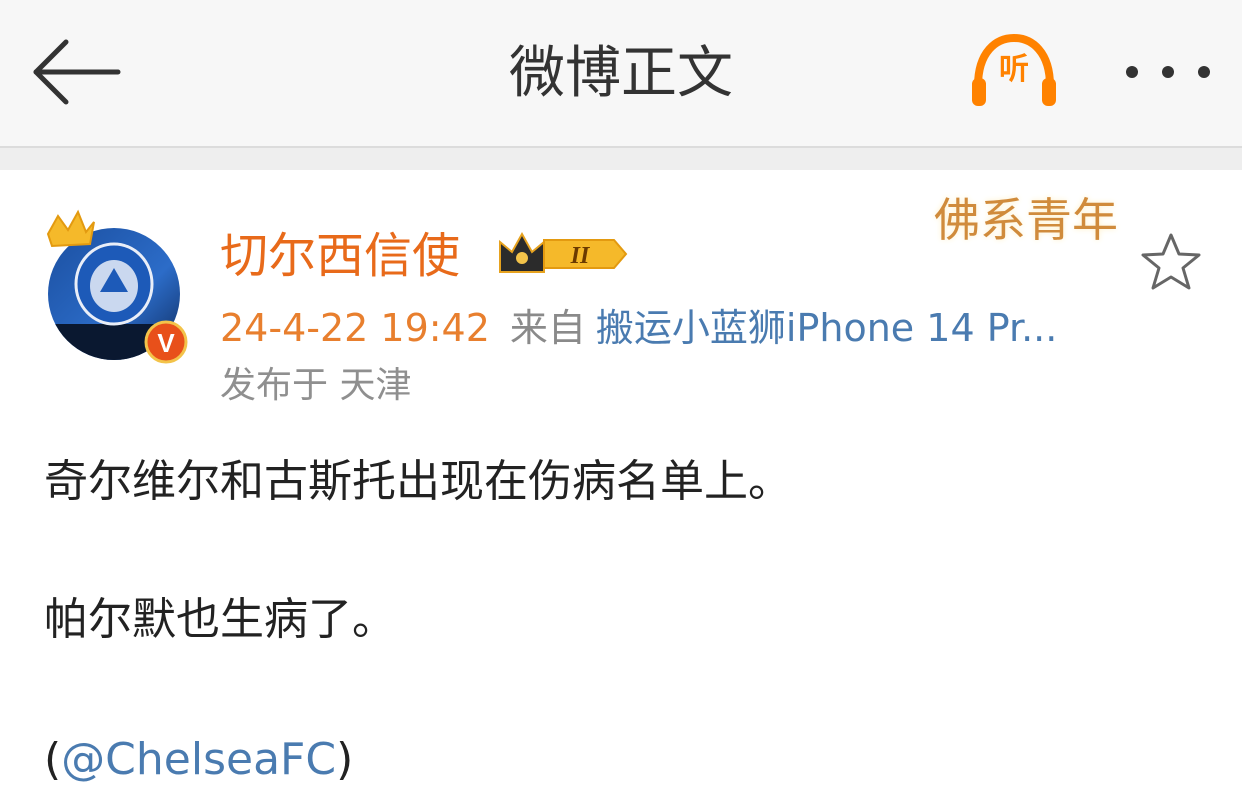  I want to click on listen-button: 听, so click(1014, 72).